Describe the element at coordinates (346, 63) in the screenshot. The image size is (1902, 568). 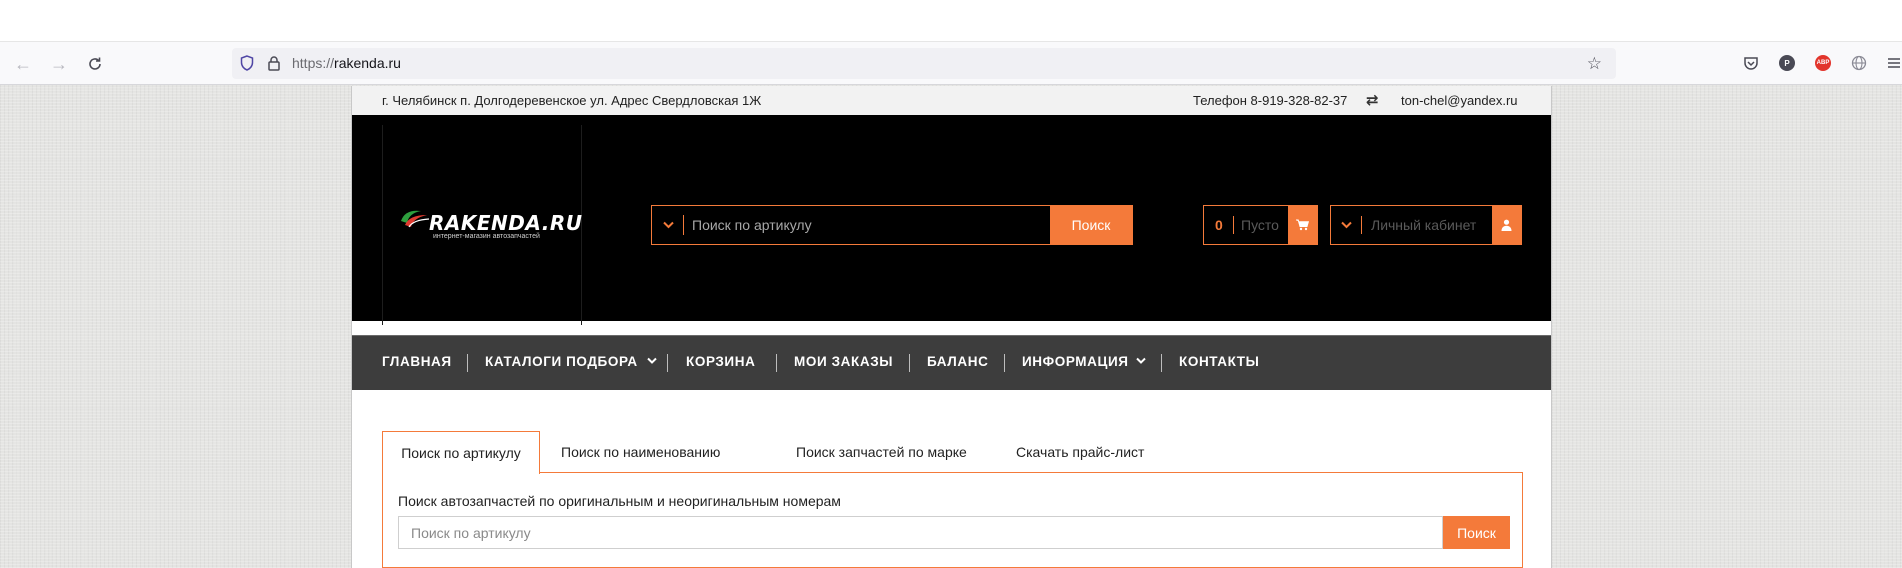
I see `url-text: https://rakenda.ru` at that location.